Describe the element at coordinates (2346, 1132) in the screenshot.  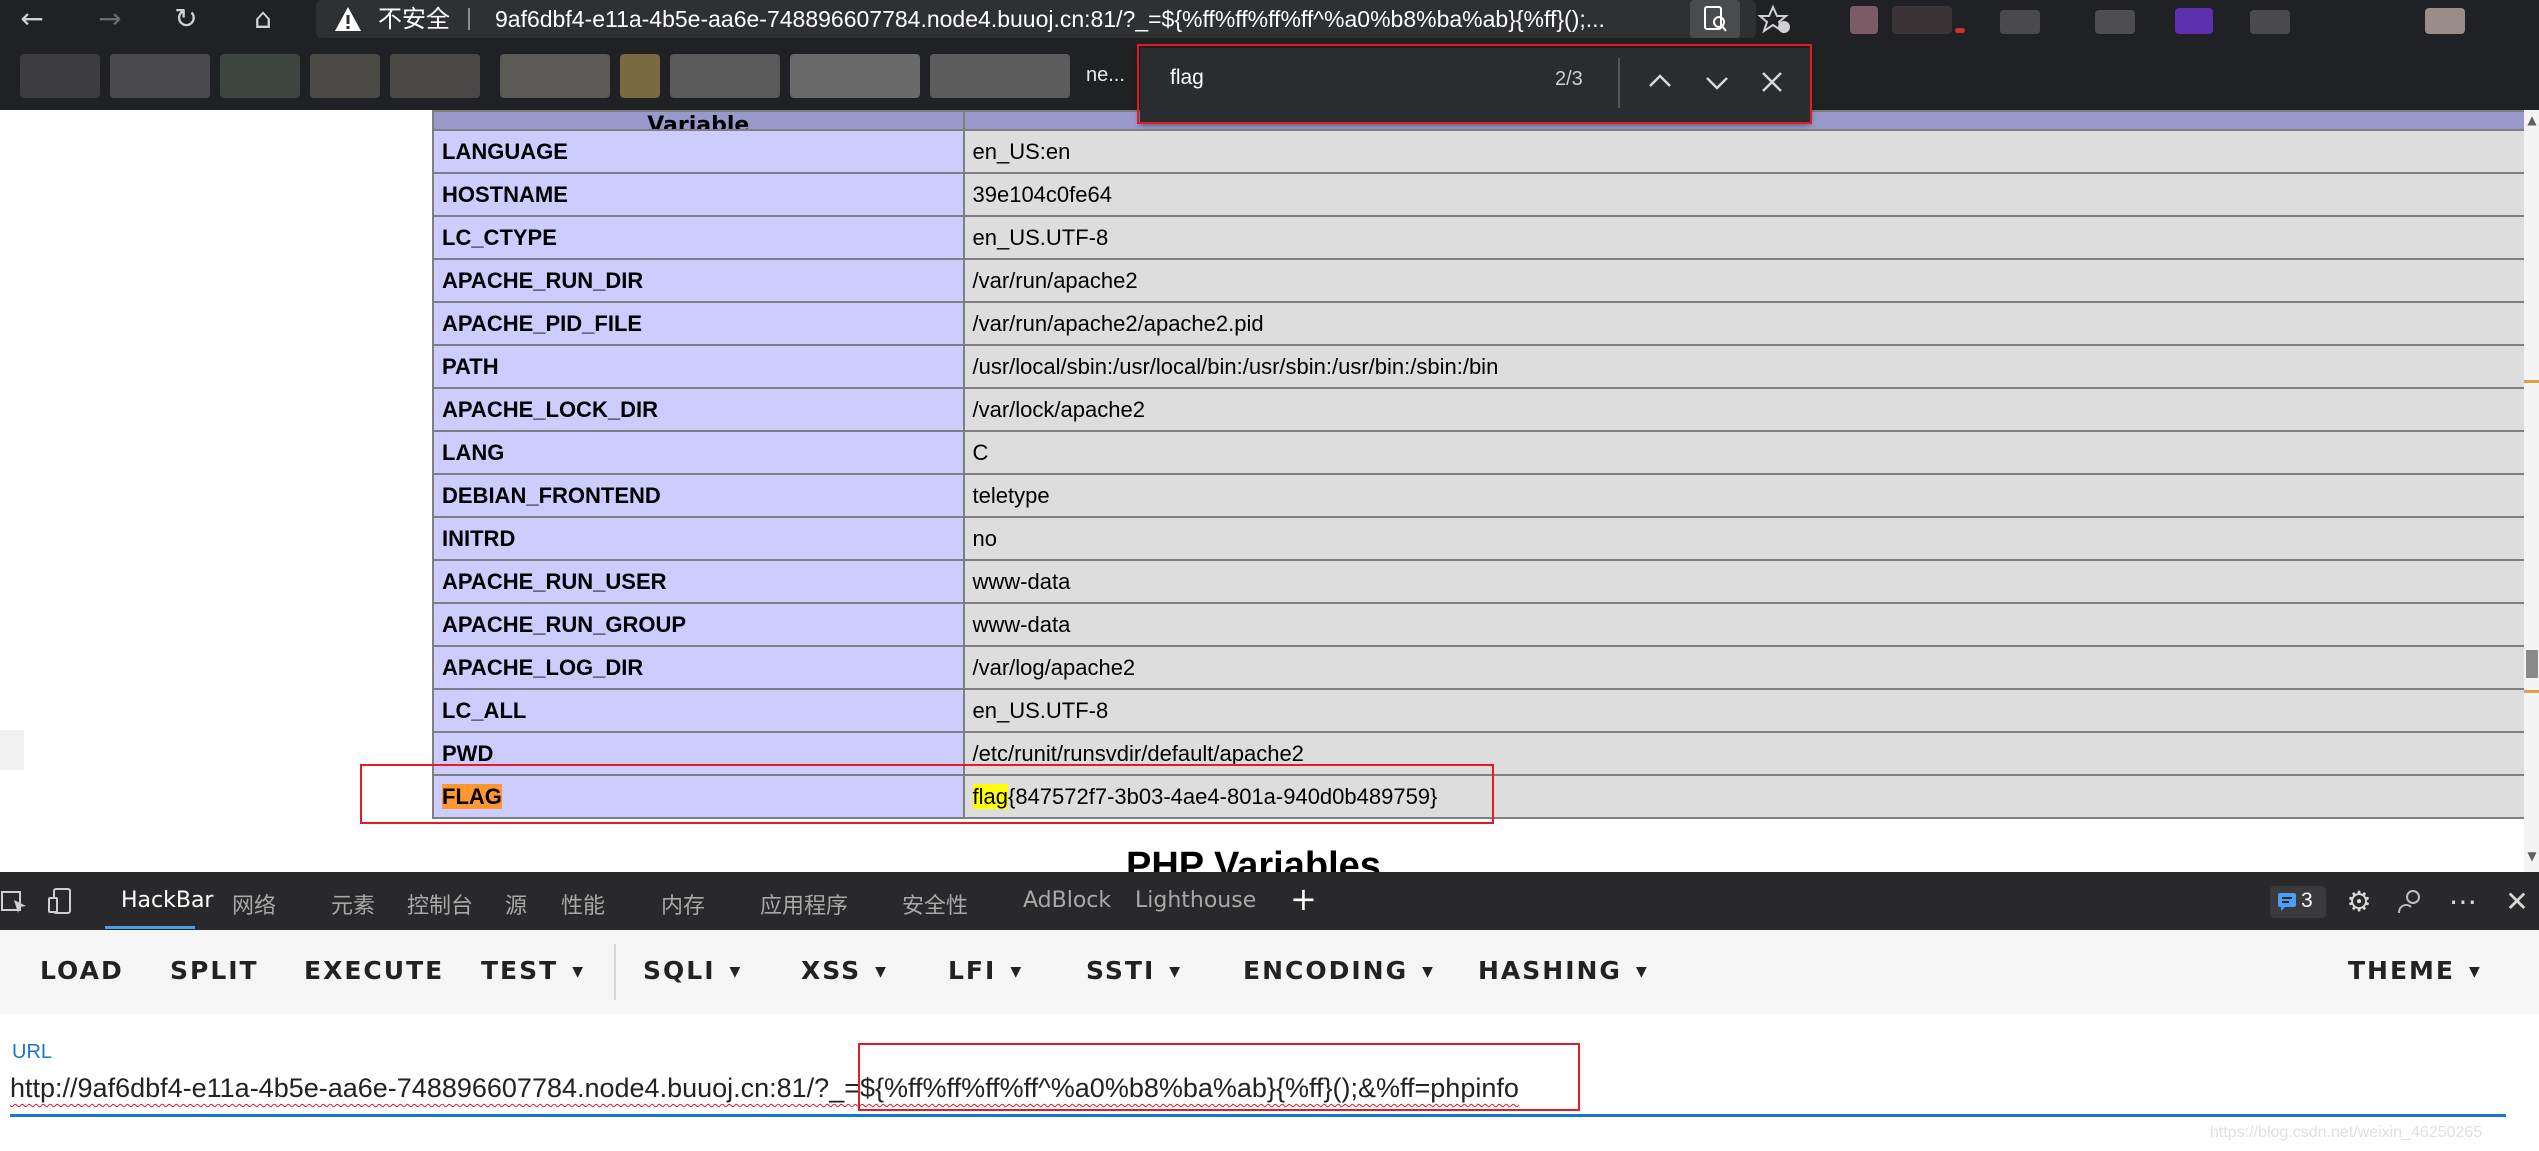
I see `watermark: https://blog.csdn.net/weixin_46250265` at that location.